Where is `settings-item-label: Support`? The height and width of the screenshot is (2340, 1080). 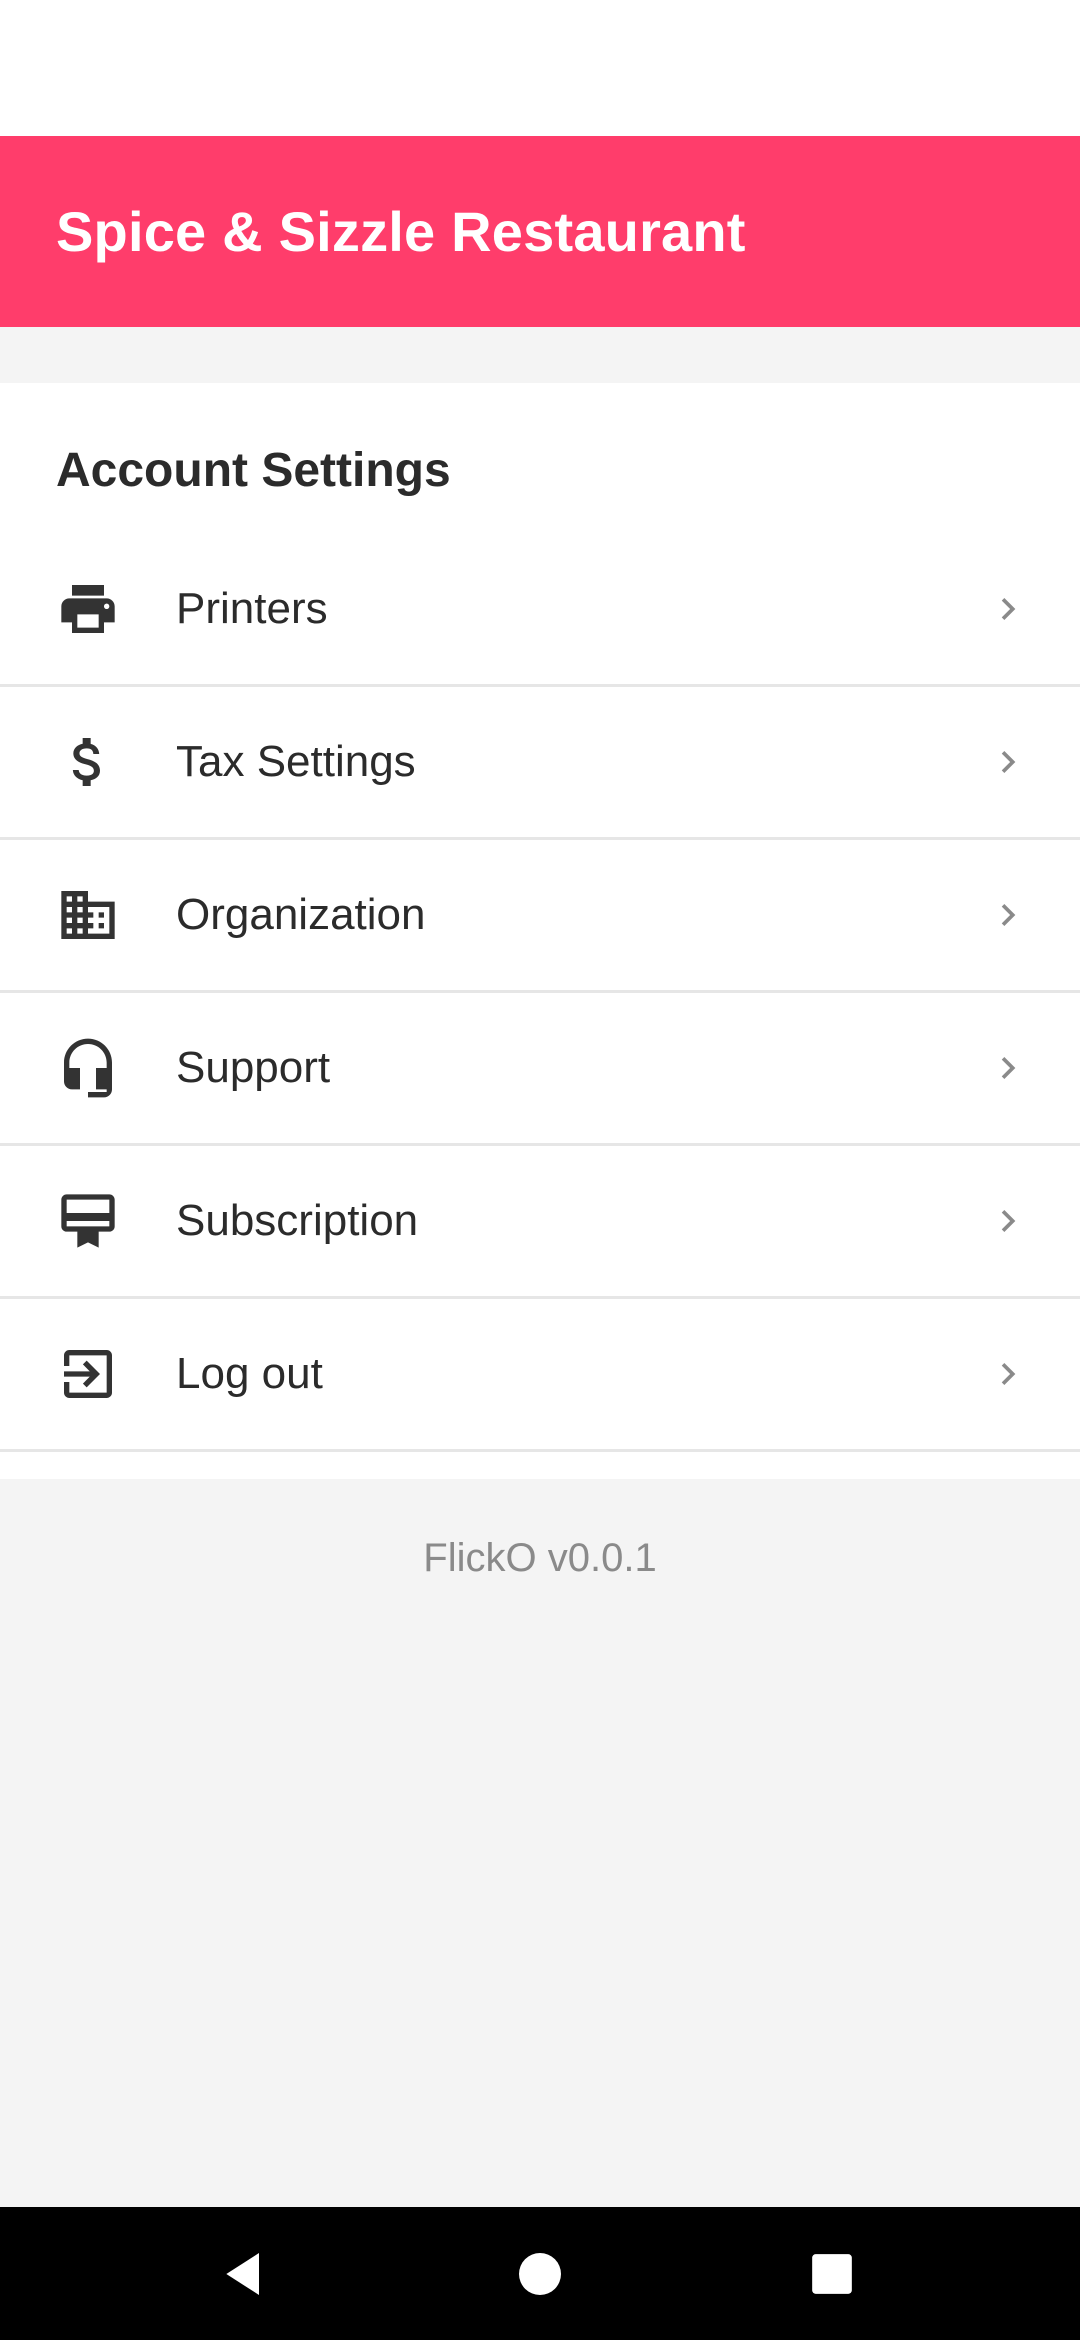 settings-item-label: Support is located at coordinates (253, 1067).